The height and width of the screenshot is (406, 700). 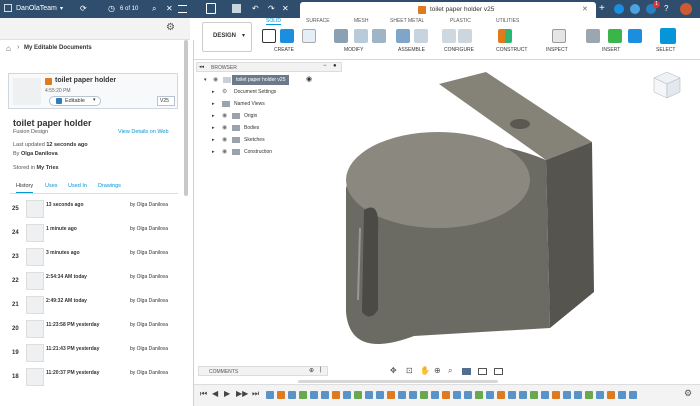 What do you see at coordinates (255, 394) in the screenshot?
I see `skip-forward-icon: ⏭` at bounding box center [255, 394].